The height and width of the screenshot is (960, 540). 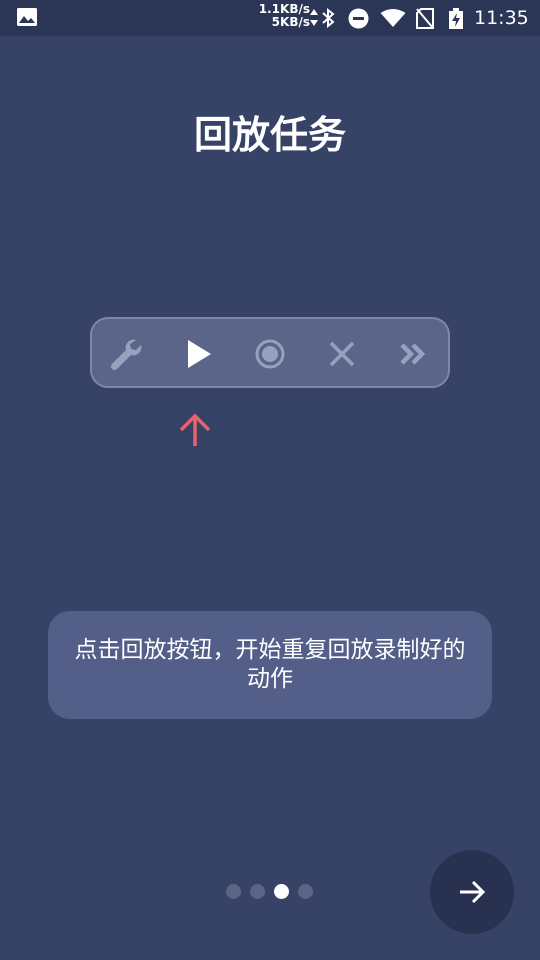 What do you see at coordinates (126, 354) in the screenshot?
I see `wrench-icon` at bounding box center [126, 354].